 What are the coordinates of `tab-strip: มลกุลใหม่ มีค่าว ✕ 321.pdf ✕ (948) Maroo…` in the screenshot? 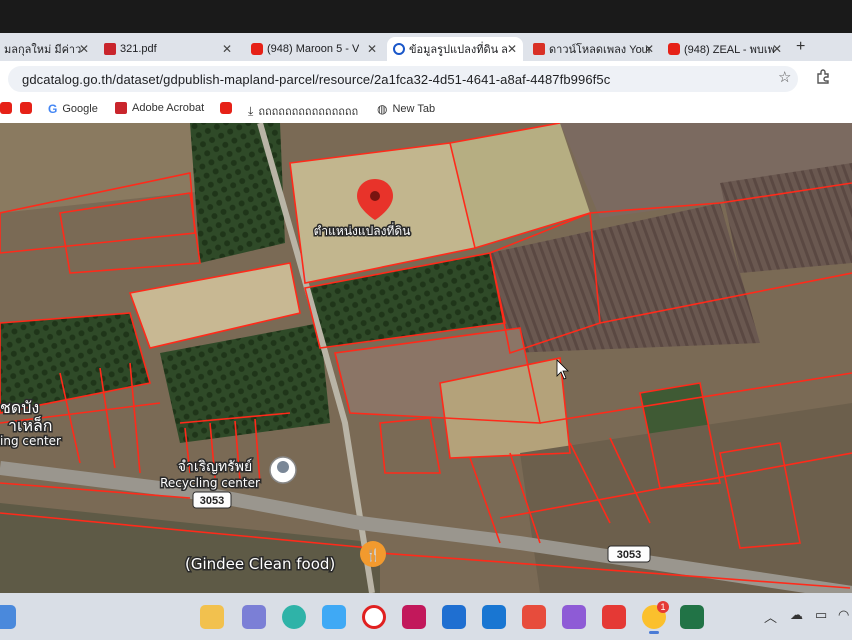 It's located at (426, 47).